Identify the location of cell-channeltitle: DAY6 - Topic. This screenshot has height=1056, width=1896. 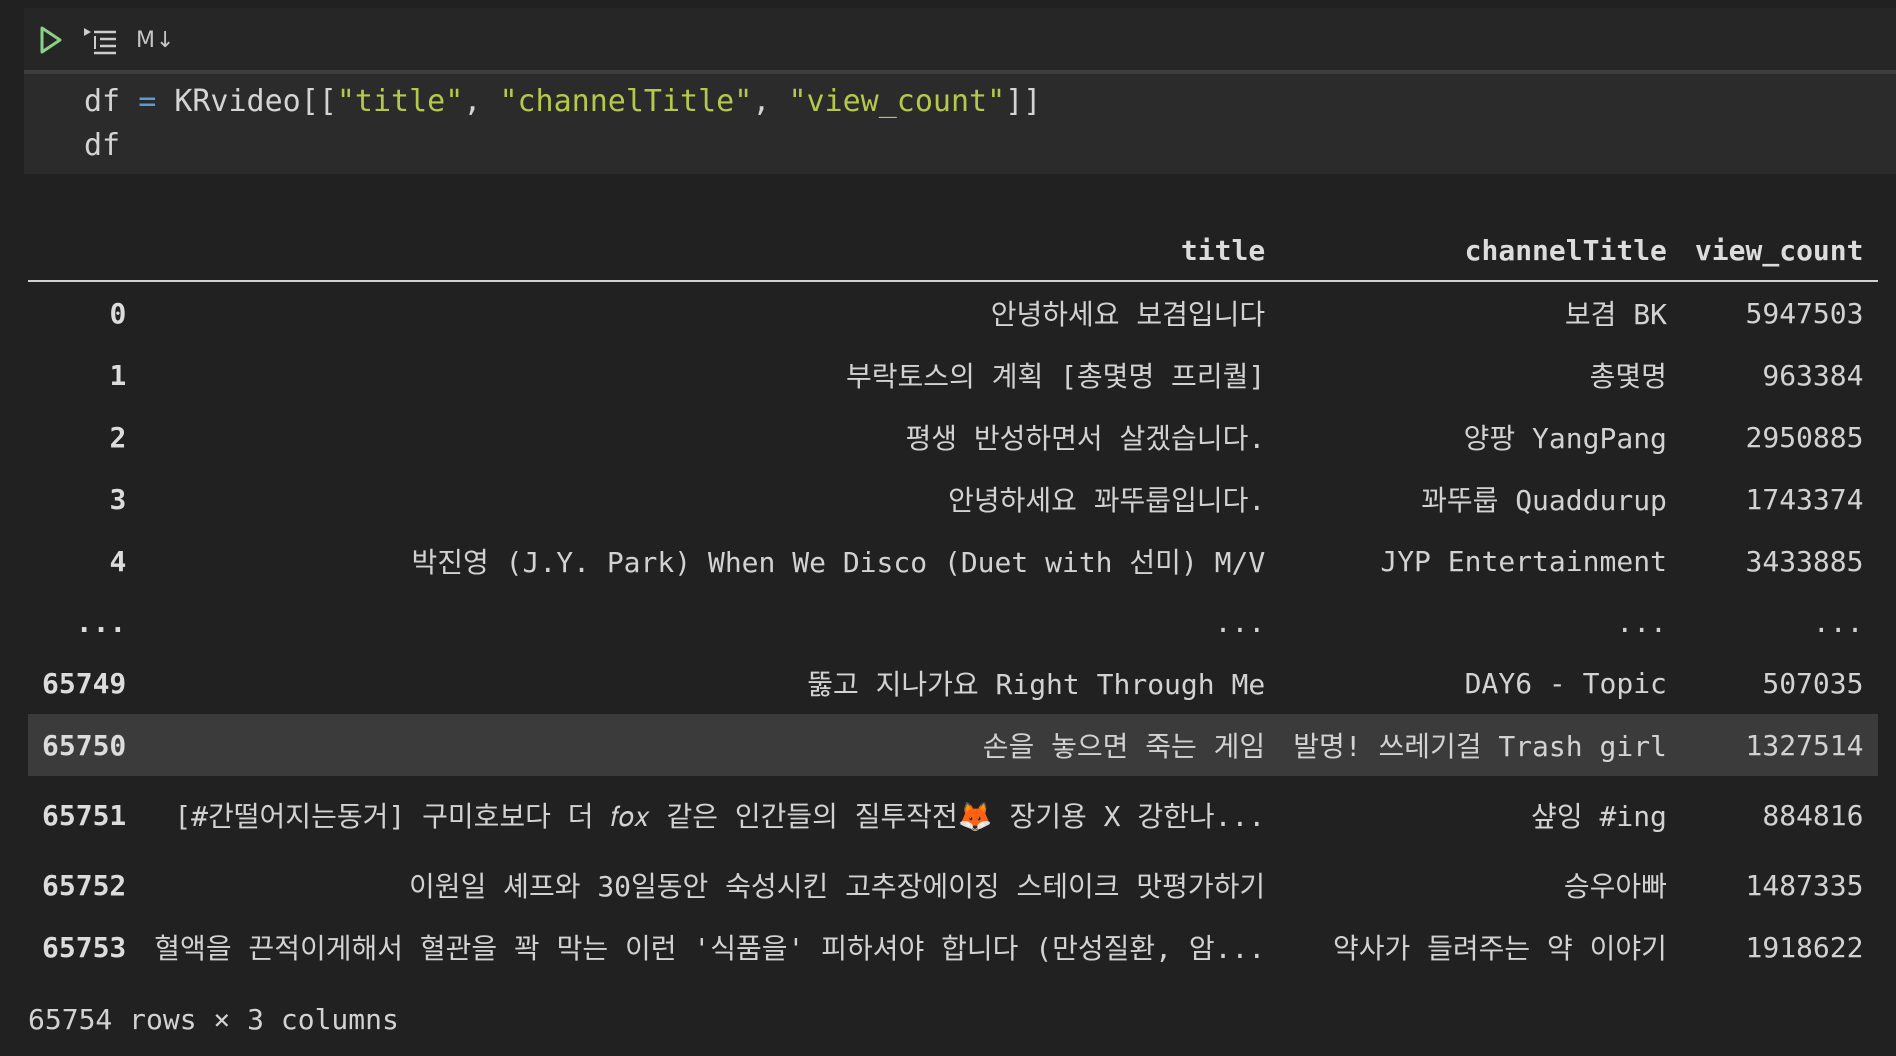
(1565, 683).